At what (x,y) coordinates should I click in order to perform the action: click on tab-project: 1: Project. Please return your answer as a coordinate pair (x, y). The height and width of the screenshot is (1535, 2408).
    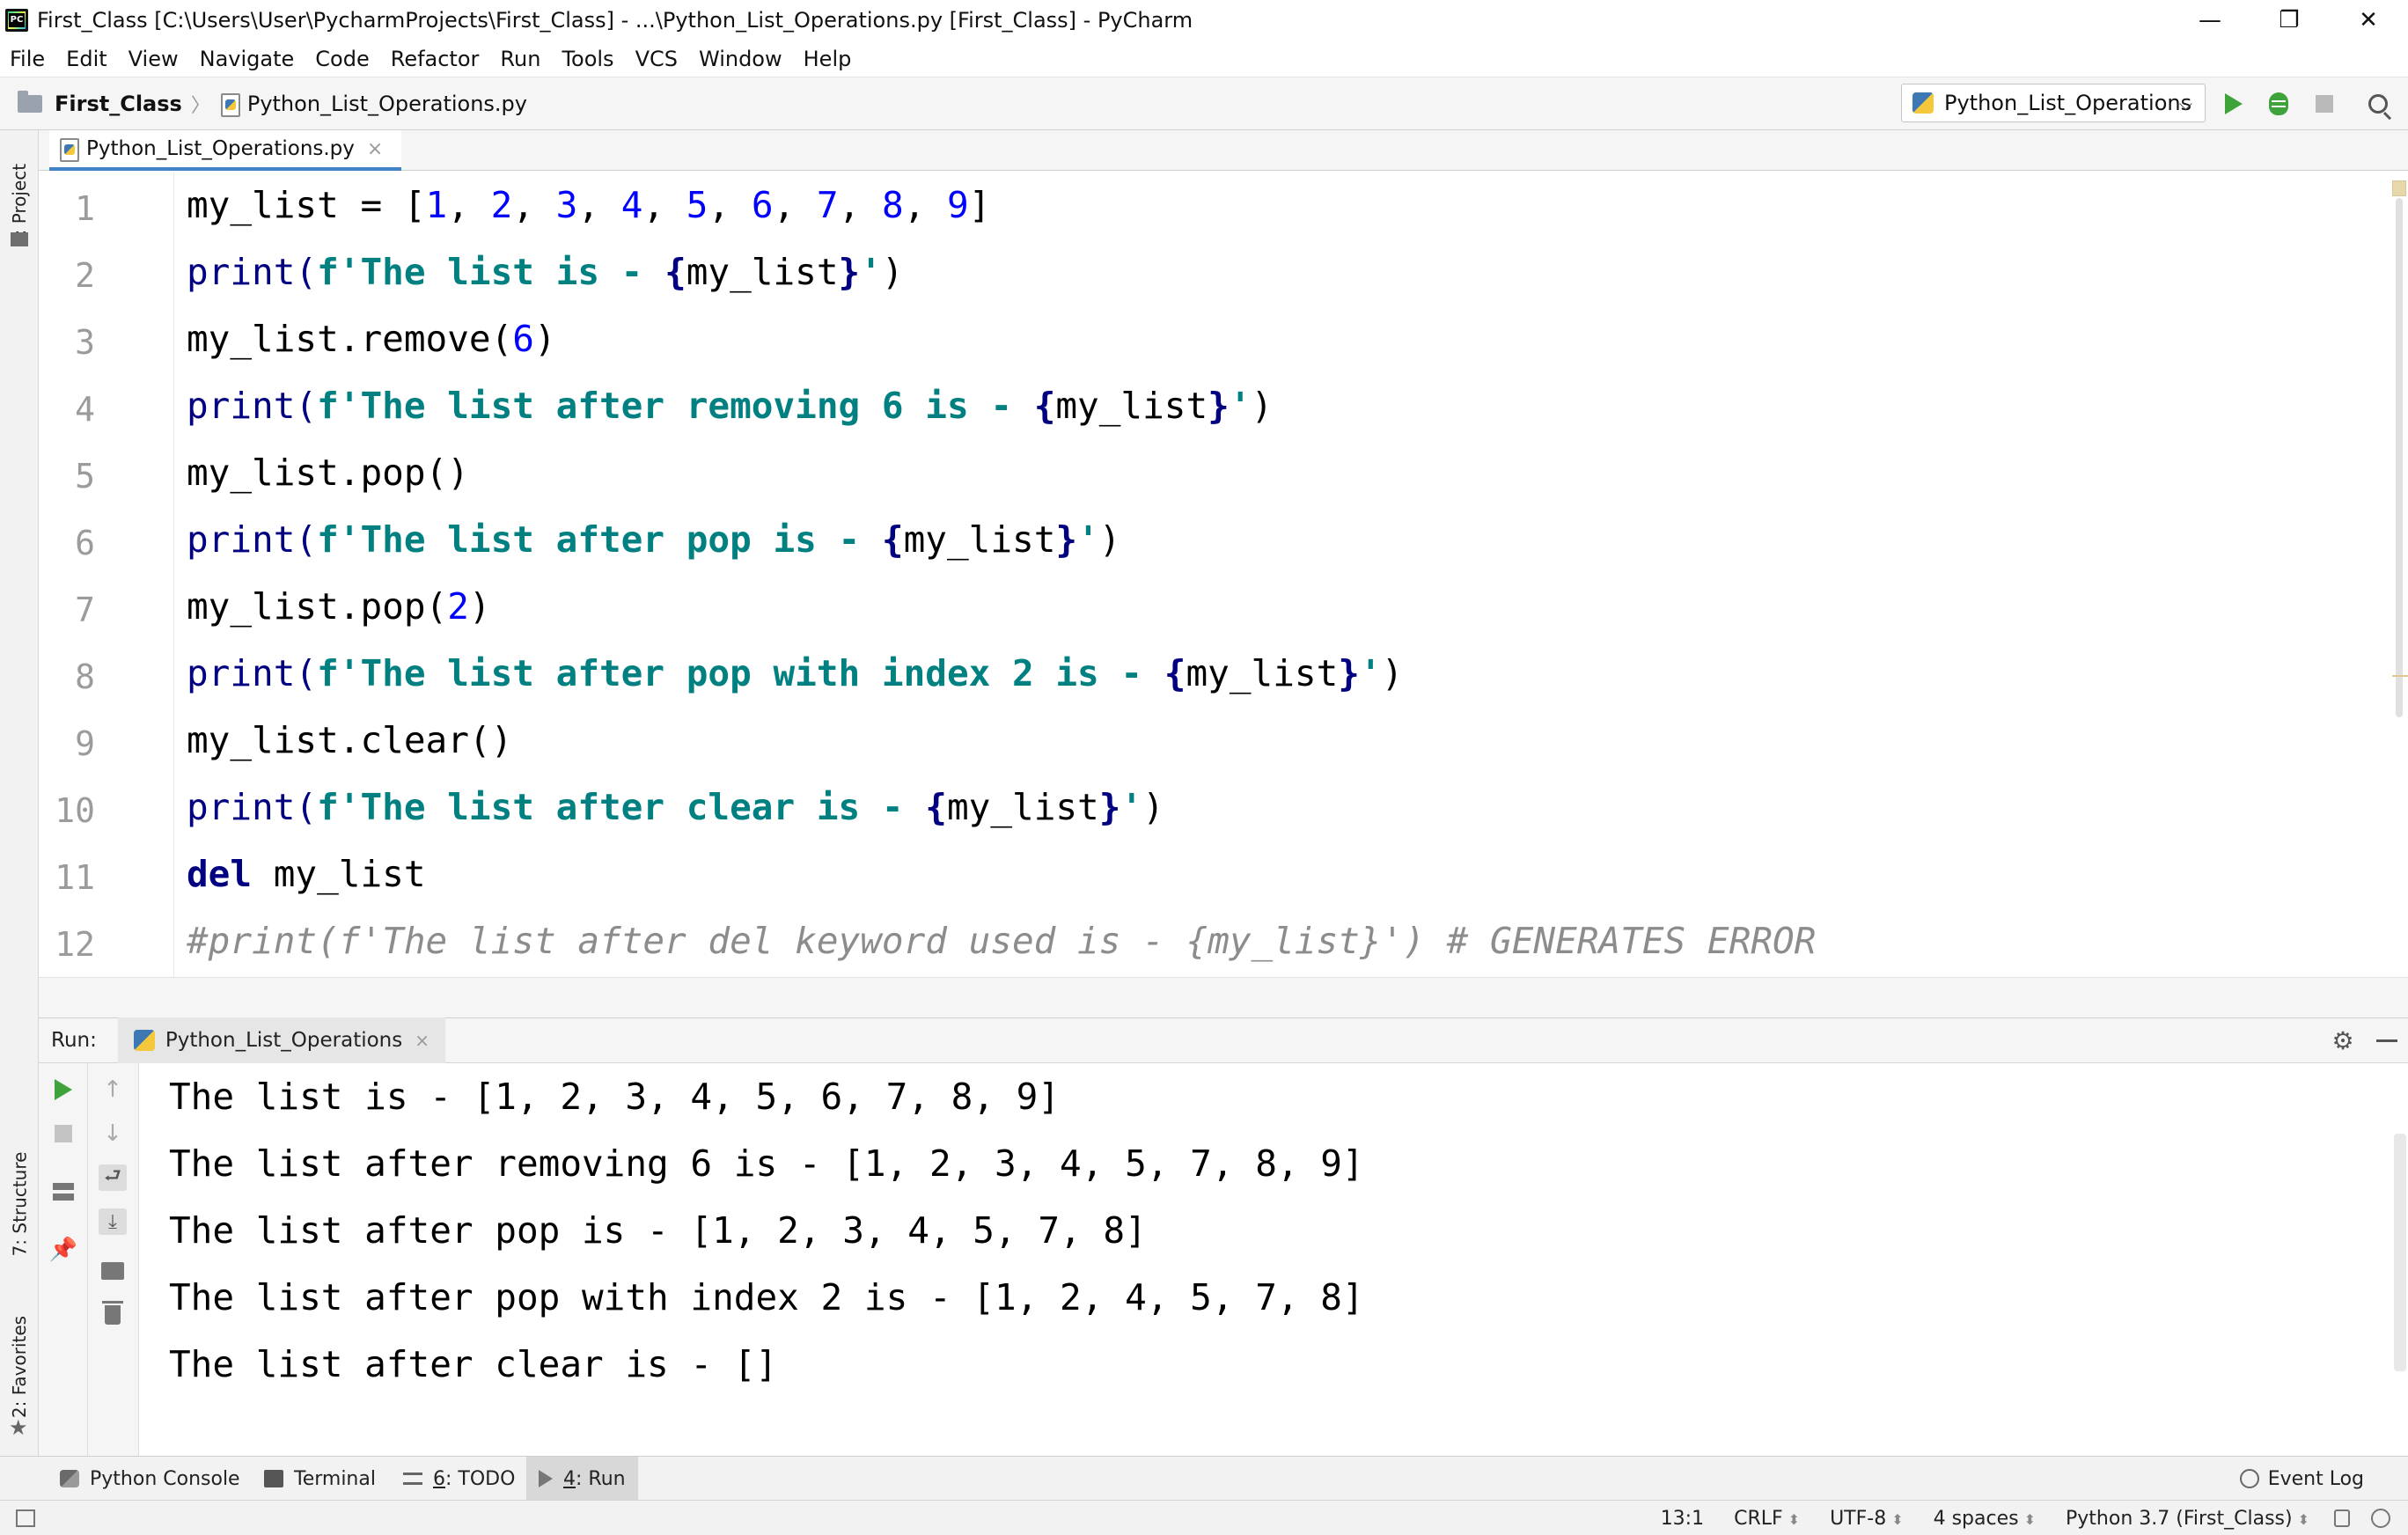
    Looking at the image, I should click on (19, 205).